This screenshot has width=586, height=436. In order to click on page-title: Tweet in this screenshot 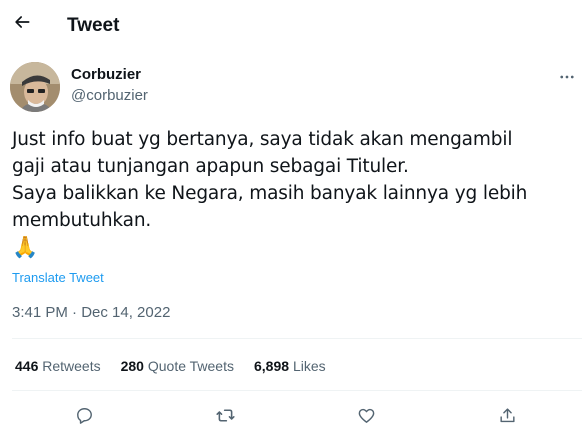, I will do `click(93, 25)`.